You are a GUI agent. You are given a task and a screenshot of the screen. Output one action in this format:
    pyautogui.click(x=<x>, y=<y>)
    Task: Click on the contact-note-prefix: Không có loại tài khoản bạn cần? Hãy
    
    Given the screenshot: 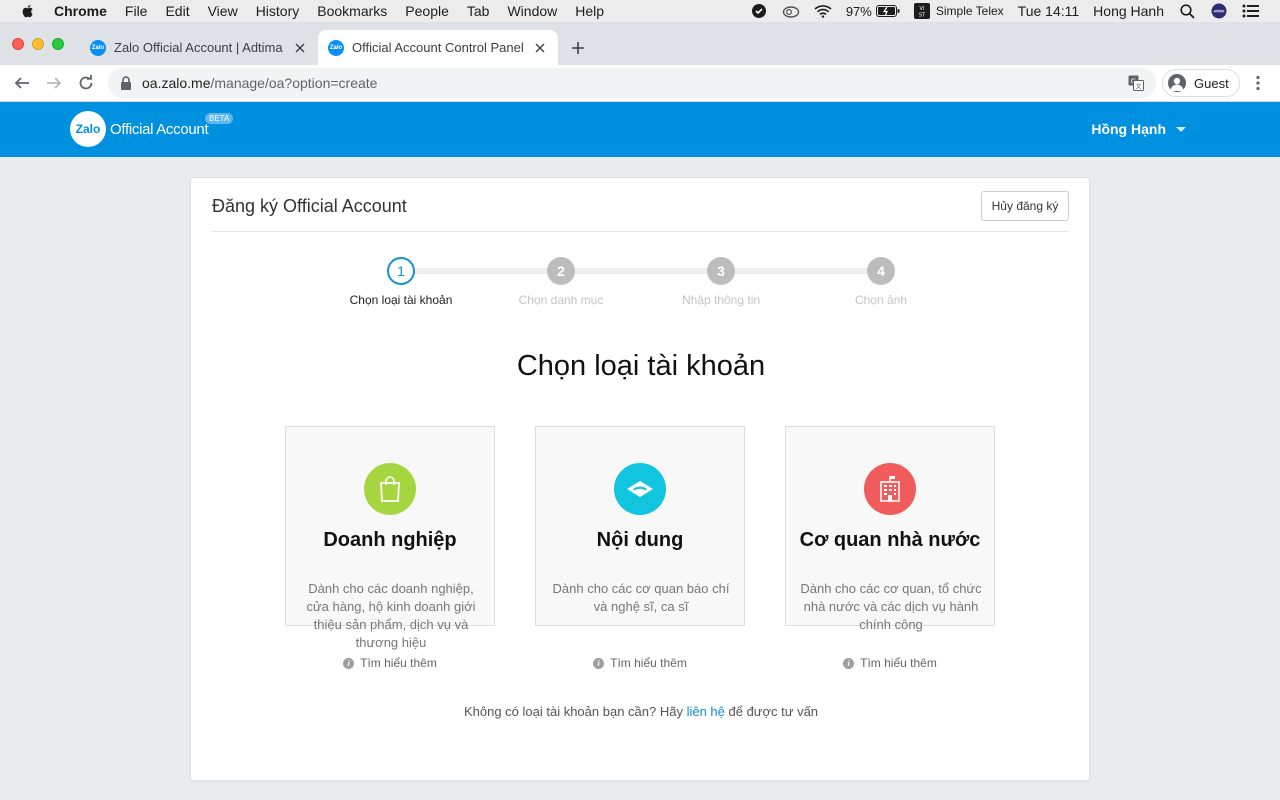 What is the action you would take?
    pyautogui.click(x=575, y=711)
    